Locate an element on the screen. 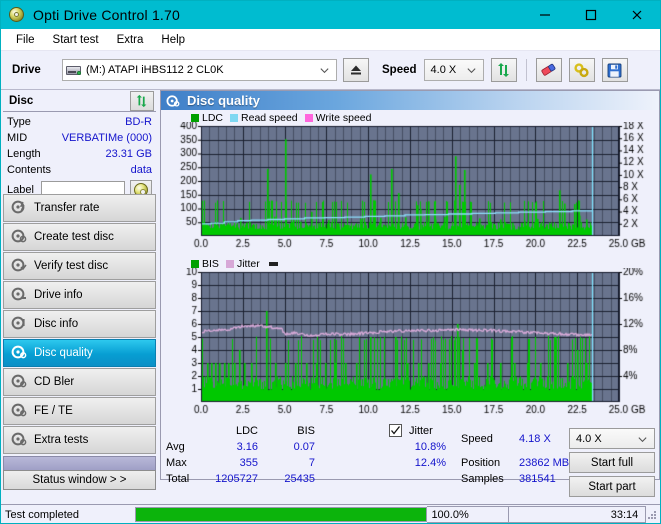 The height and width of the screenshot is (524, 661). stats-max-ldc: 355 is located at coordinates (248, 463).